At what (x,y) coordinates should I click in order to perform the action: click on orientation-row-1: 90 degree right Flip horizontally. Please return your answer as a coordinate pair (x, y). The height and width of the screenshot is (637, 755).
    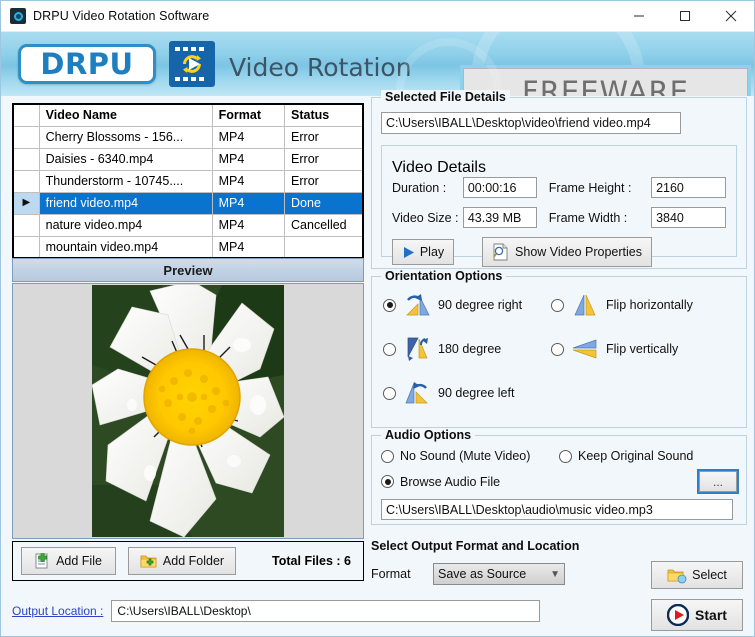
    Looking at the image, I should click on (560, 305).